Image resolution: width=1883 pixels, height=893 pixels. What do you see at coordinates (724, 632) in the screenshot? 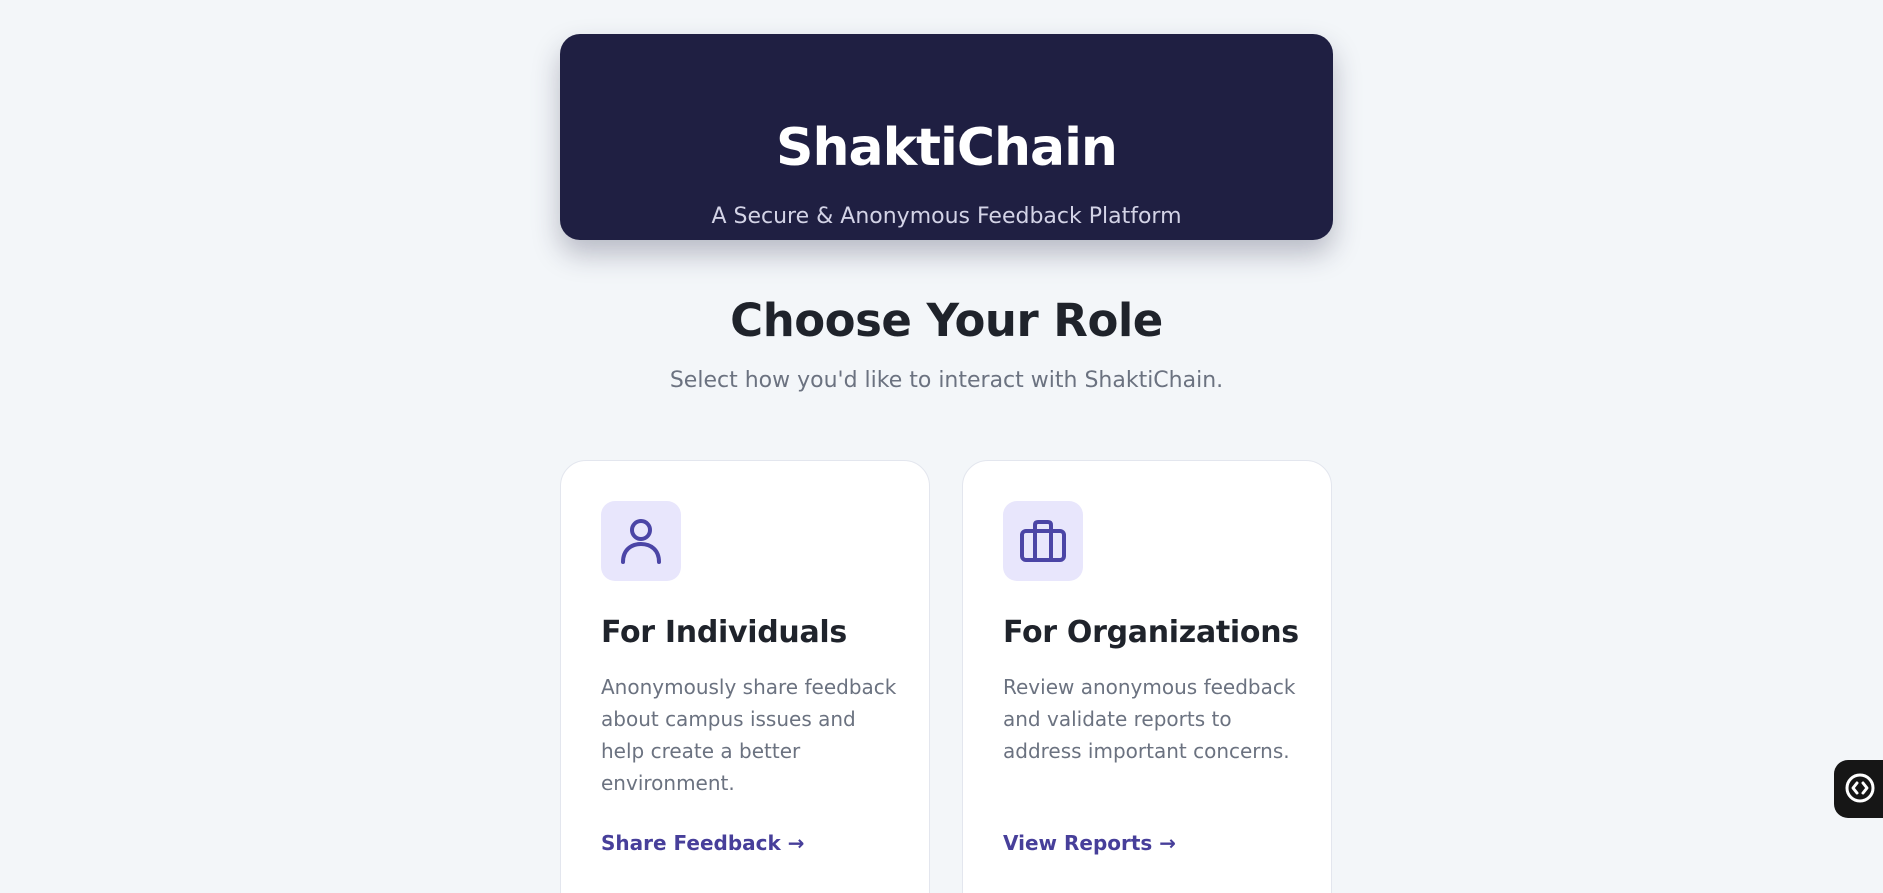
I see `card-title: For Individuals` at bounding box center [724, 632].